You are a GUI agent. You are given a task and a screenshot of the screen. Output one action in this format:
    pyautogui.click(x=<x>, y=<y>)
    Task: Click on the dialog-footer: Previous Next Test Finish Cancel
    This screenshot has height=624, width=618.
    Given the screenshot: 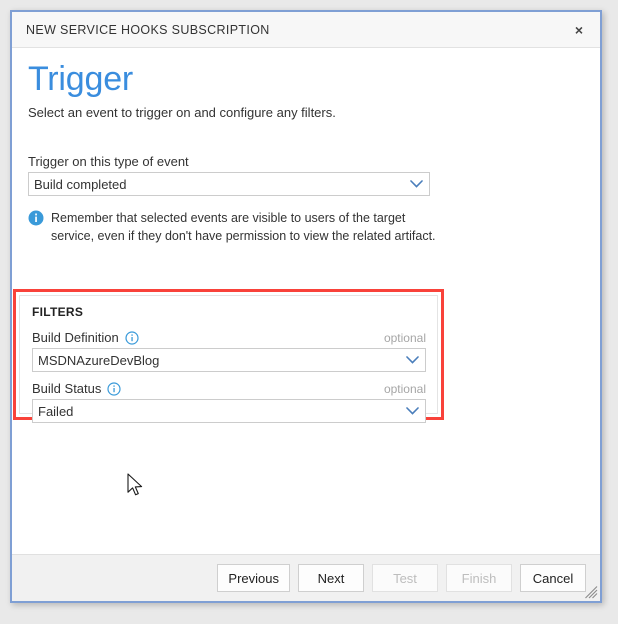 What is the action you would take?
    pyautogui.click(x=306, y=577)
    